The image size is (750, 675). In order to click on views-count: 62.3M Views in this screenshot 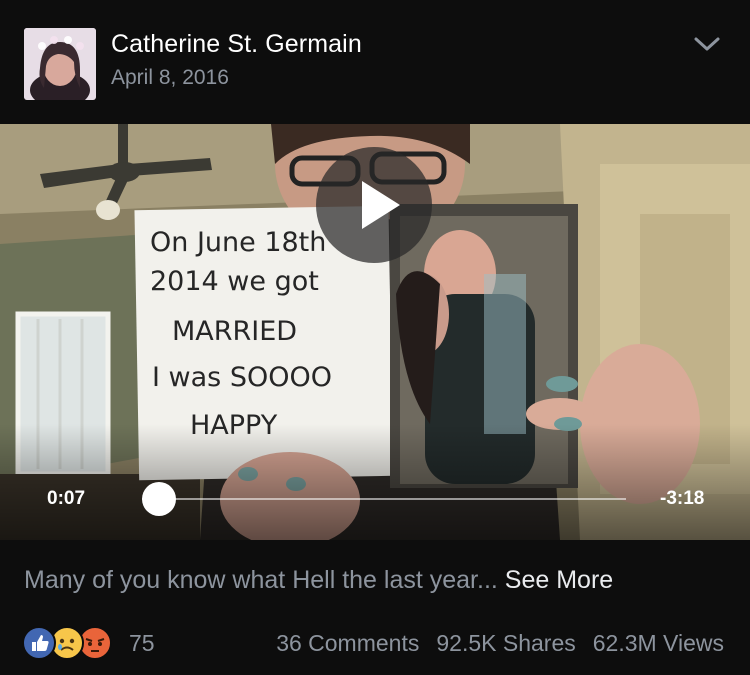, I will do `click(658, 643)`.